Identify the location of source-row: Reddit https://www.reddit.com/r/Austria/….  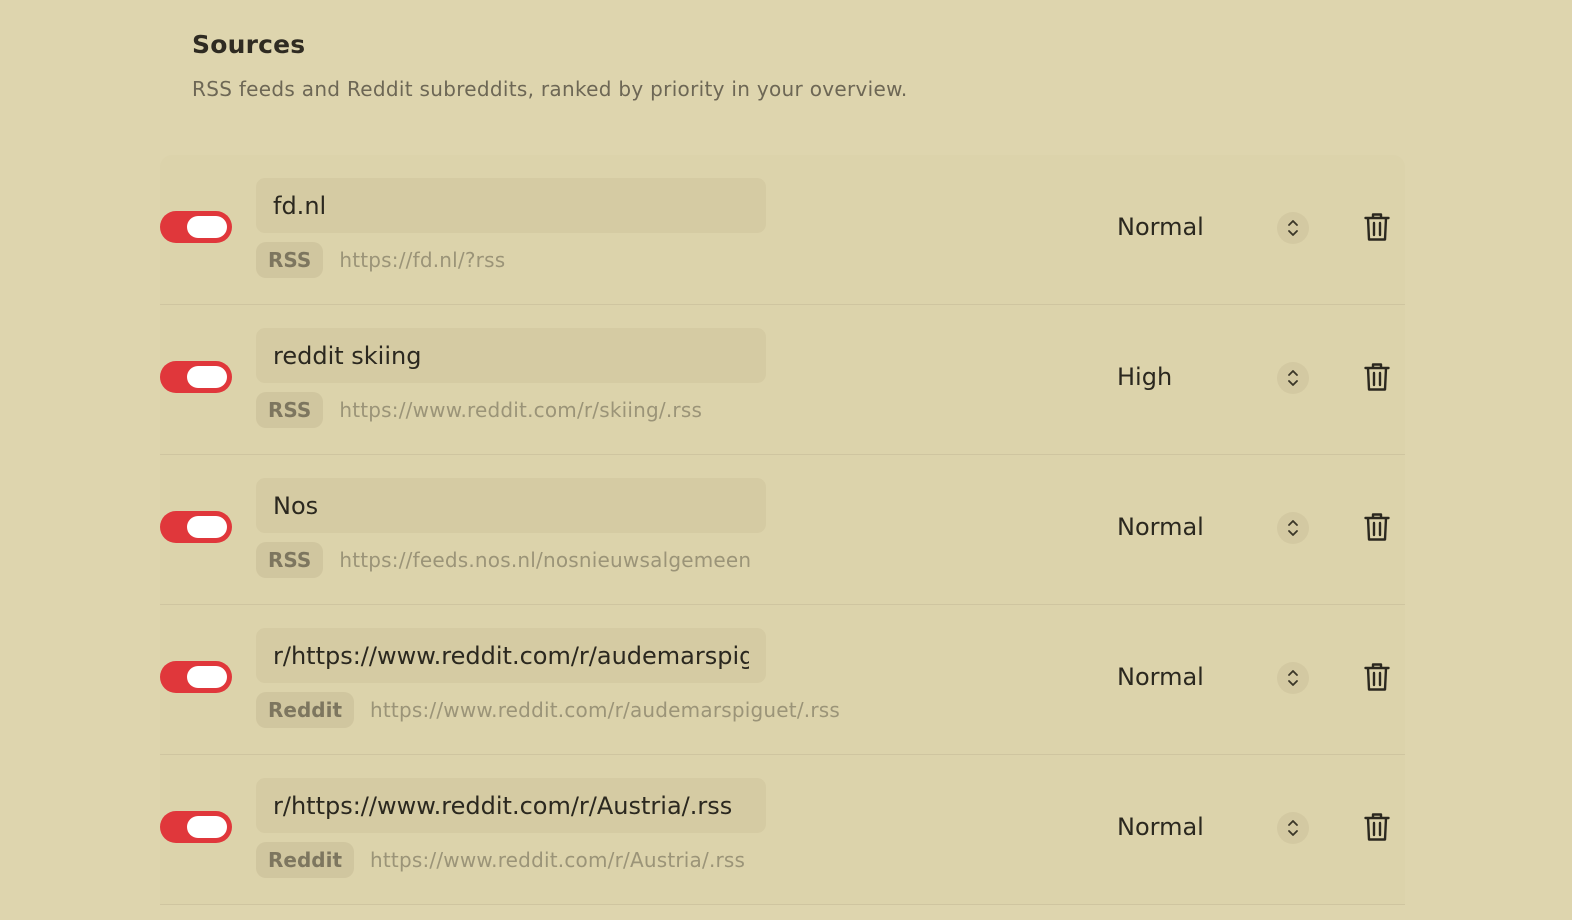
(782, 830).